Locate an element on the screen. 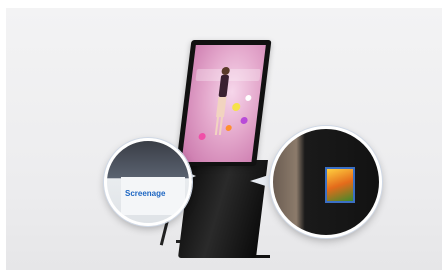 This screenshot has height=275, width=448. poster-thumbnail is located at coordinates (340, 185).